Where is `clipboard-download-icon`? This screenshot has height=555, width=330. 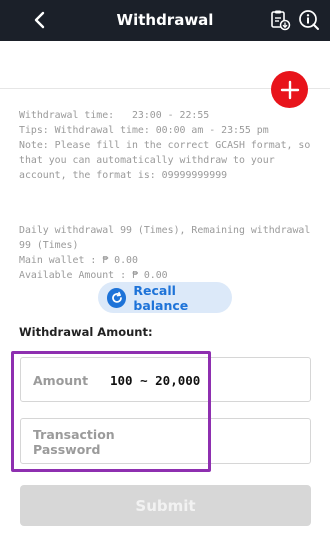 clipboard-download-icon is located at coordinates (281, 20).